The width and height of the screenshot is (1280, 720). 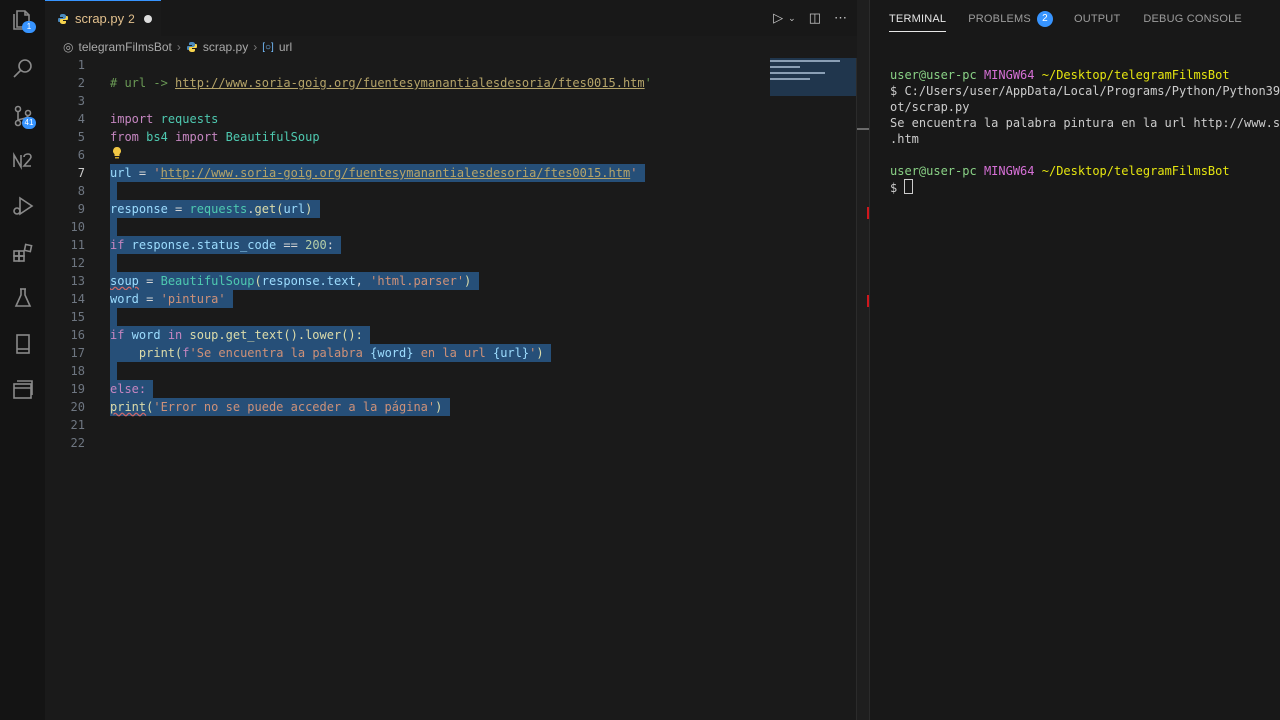 I want to click on code-line: 12, so click(x=451, y=263).